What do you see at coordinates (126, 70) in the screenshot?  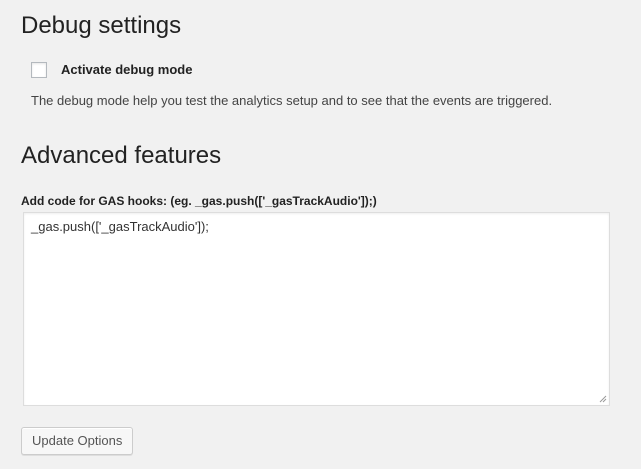 I see `debug-mode-label: Activate debug mode` at bounding box center [126, 70].